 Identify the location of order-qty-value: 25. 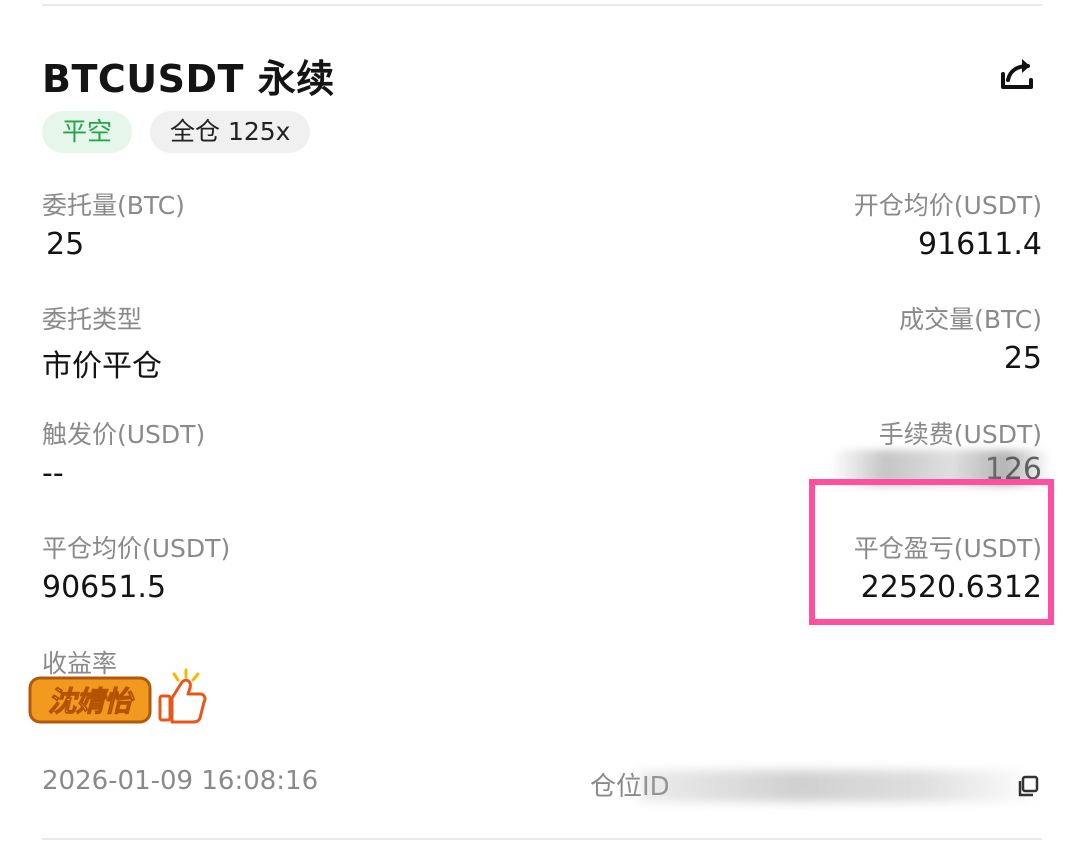
(65, 244).